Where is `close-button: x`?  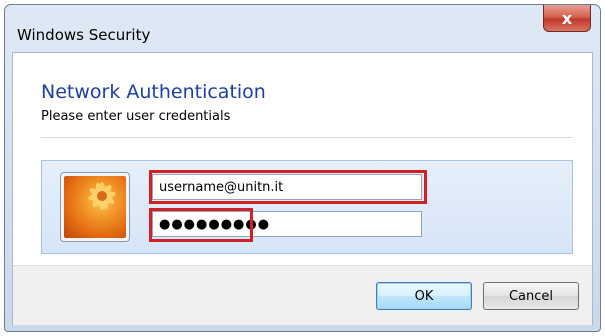 close-button: x is located at coordinates (567, 18).